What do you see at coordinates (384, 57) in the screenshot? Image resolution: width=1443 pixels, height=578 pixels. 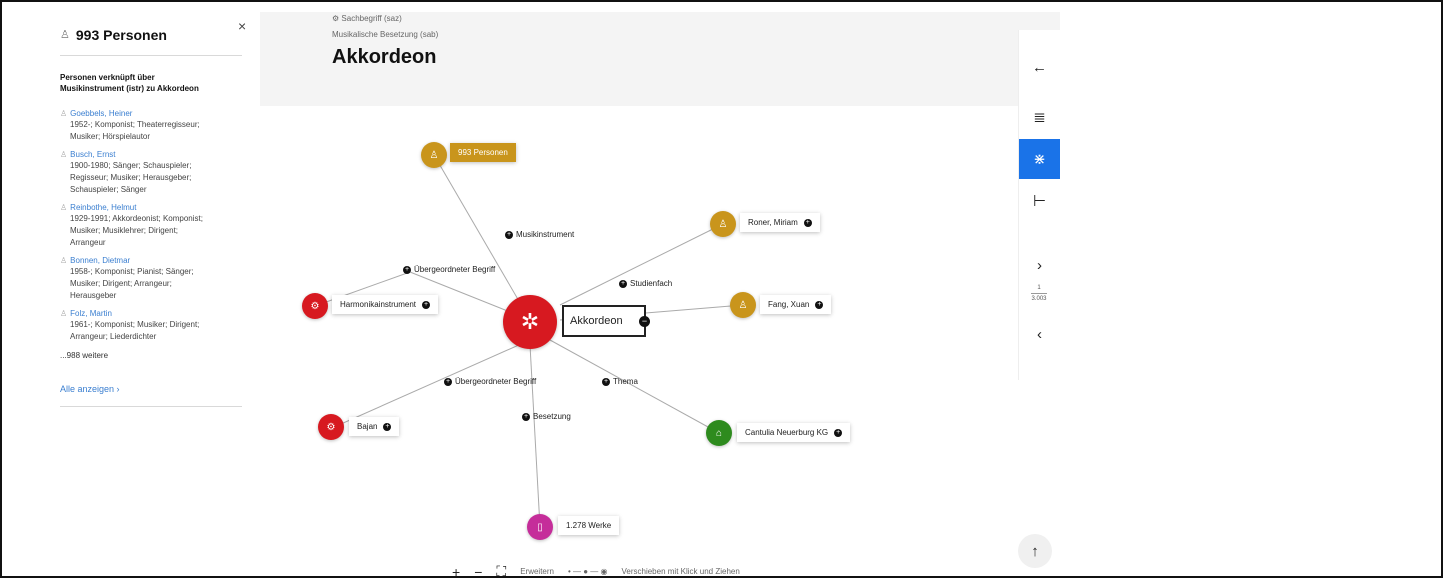 I see `page-title: Akkordeon` at bounding box center [384, 57].